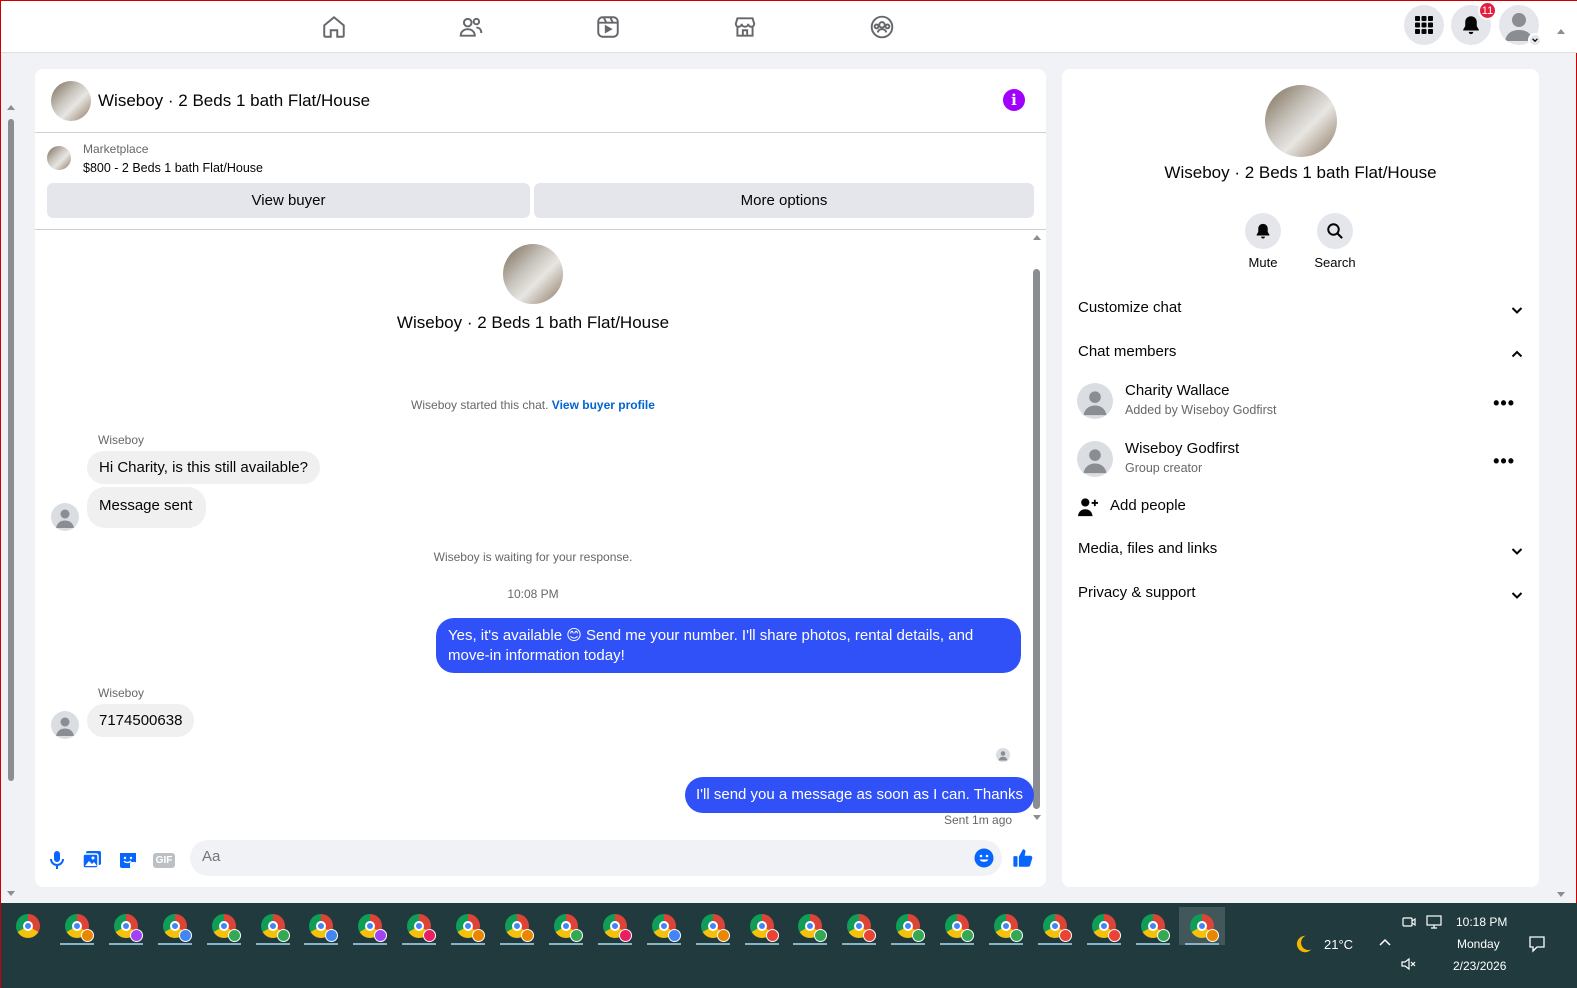 Image resolution: width=1577 pixels, height=988 pixels. I want to click on emoji-icon, so click(984, 858).